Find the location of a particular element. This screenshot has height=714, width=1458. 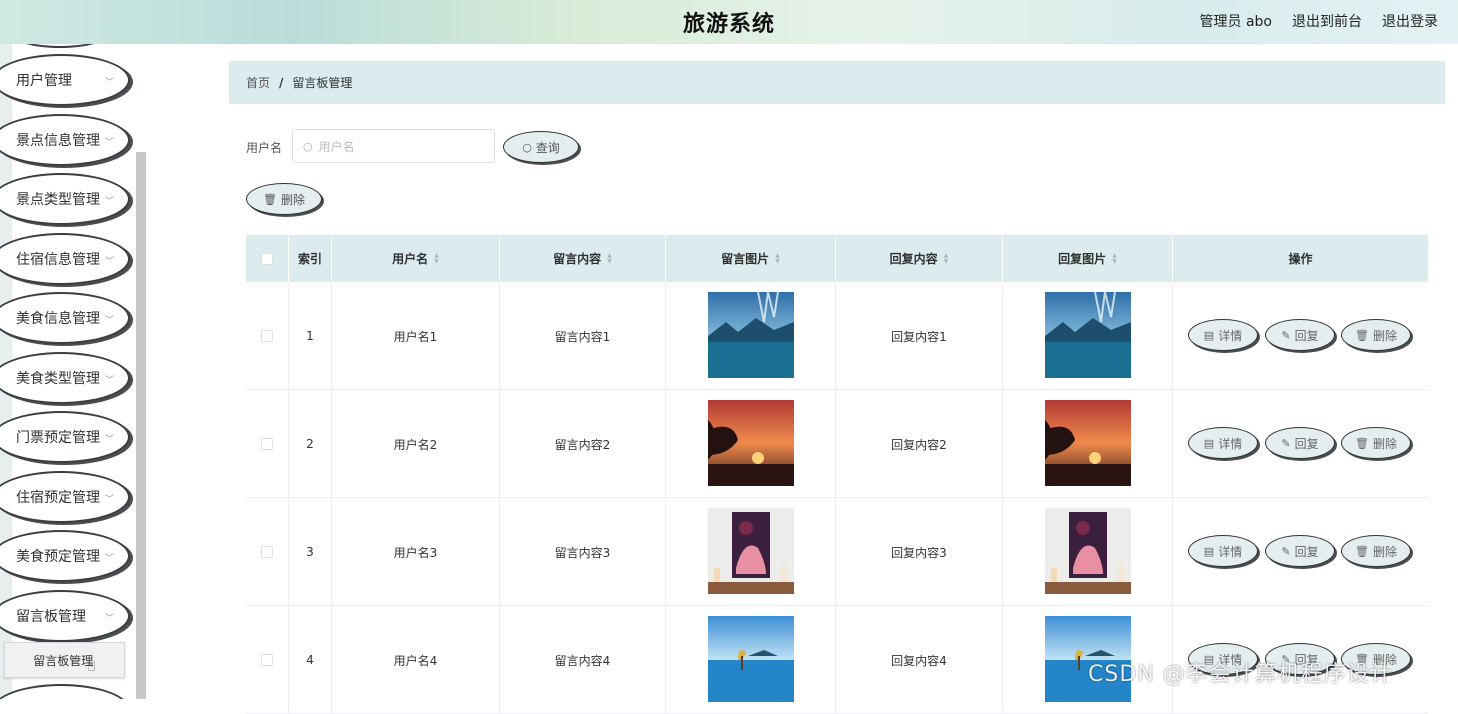

cell-text: 回复内容2 is located at coordinates (919, 444).